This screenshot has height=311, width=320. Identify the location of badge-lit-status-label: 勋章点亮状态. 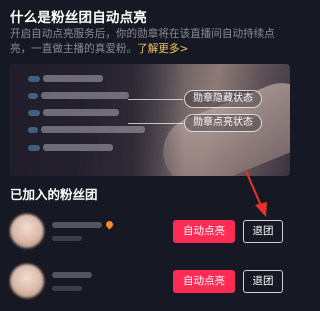
(223, 123).